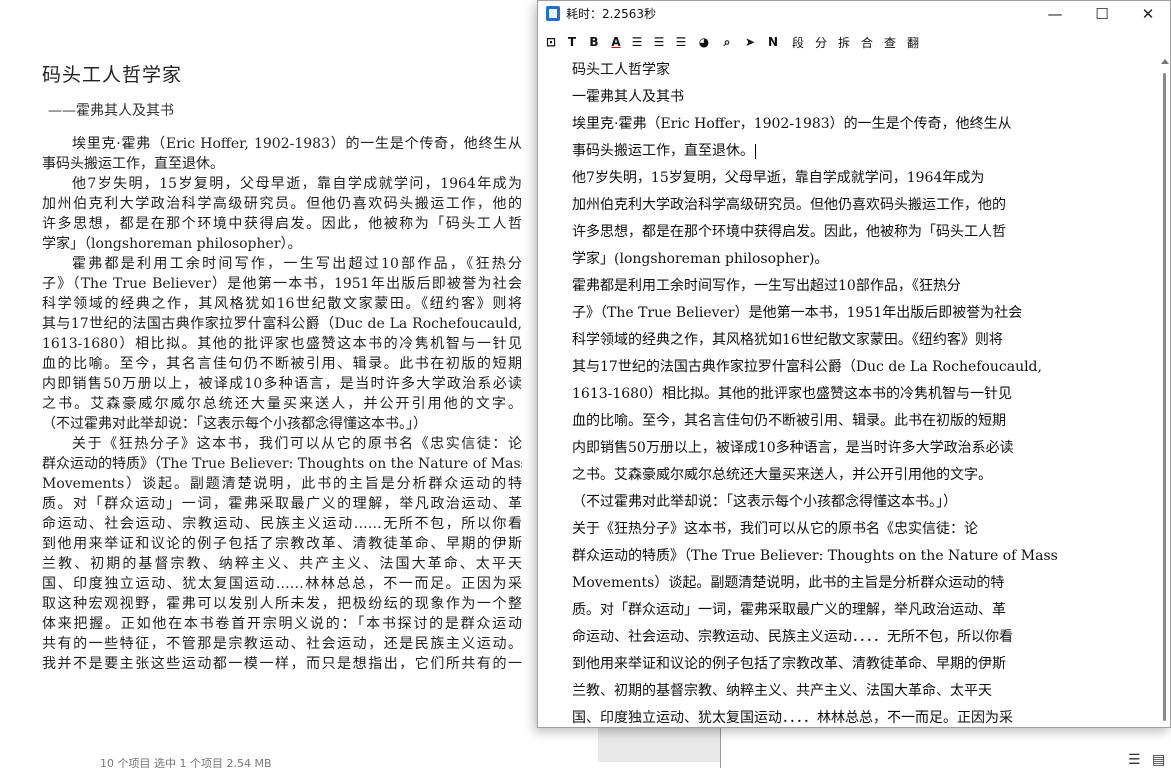 The height and width of the screenshot is (768, 1171). What do you see at coordinates (792, 394) in the screenshot?
I see `ocr-line-text: 1613-1680）相比拟。其他的批评家也盛赞这本书的冷隽机智与一针见` at bounding box center [792, 394].